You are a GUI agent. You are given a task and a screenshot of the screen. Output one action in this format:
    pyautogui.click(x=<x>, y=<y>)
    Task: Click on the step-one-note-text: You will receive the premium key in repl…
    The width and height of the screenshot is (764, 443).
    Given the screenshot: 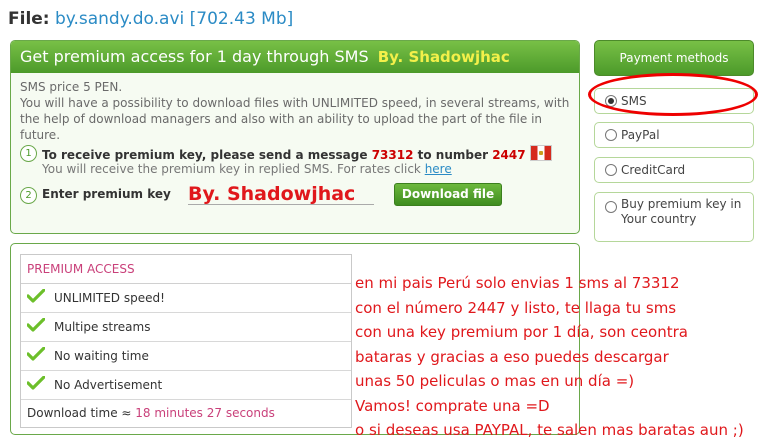 What is the action you would take?
    pyautogui.click(x=233, y=169)
    